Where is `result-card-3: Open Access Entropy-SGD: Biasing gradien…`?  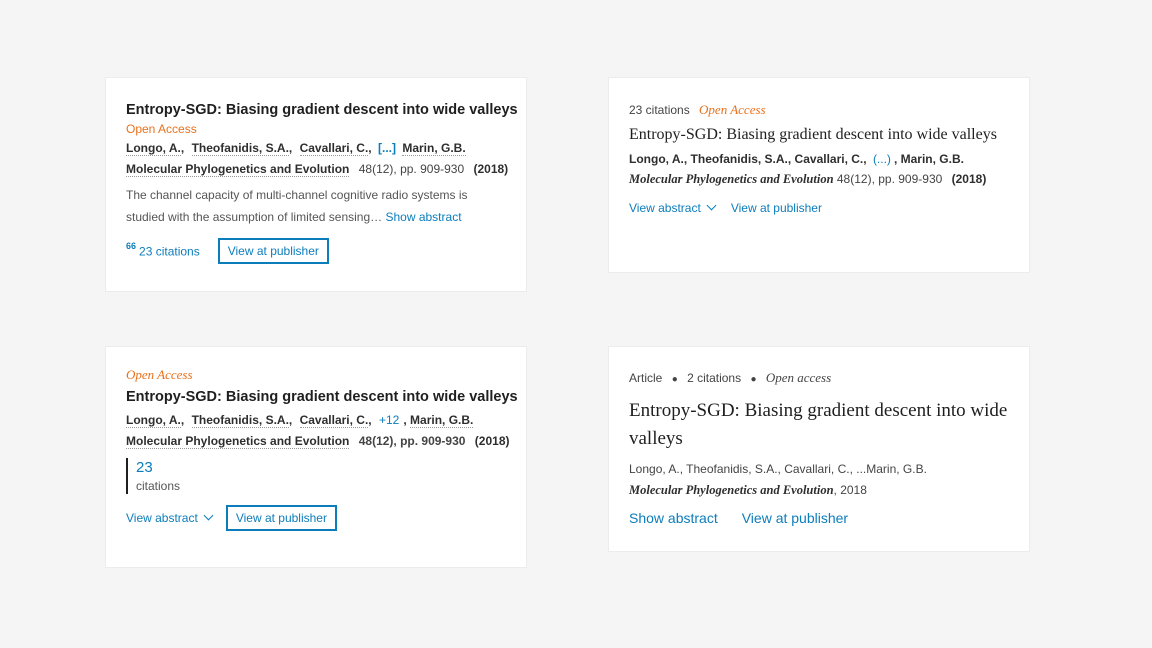 result-card-3: Open Access Entropy-SGD: Biasing gradien… is located at coordinates (316, 457).